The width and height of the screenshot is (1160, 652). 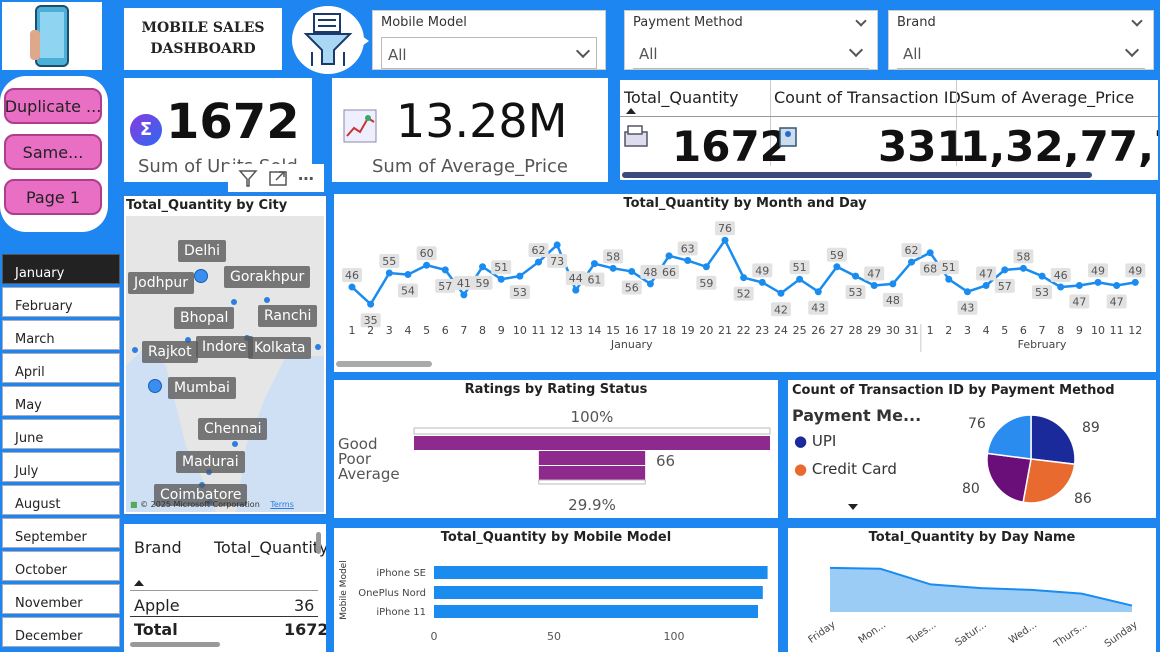 I want to click on data-label: 58, so click(x=1023, y=256).